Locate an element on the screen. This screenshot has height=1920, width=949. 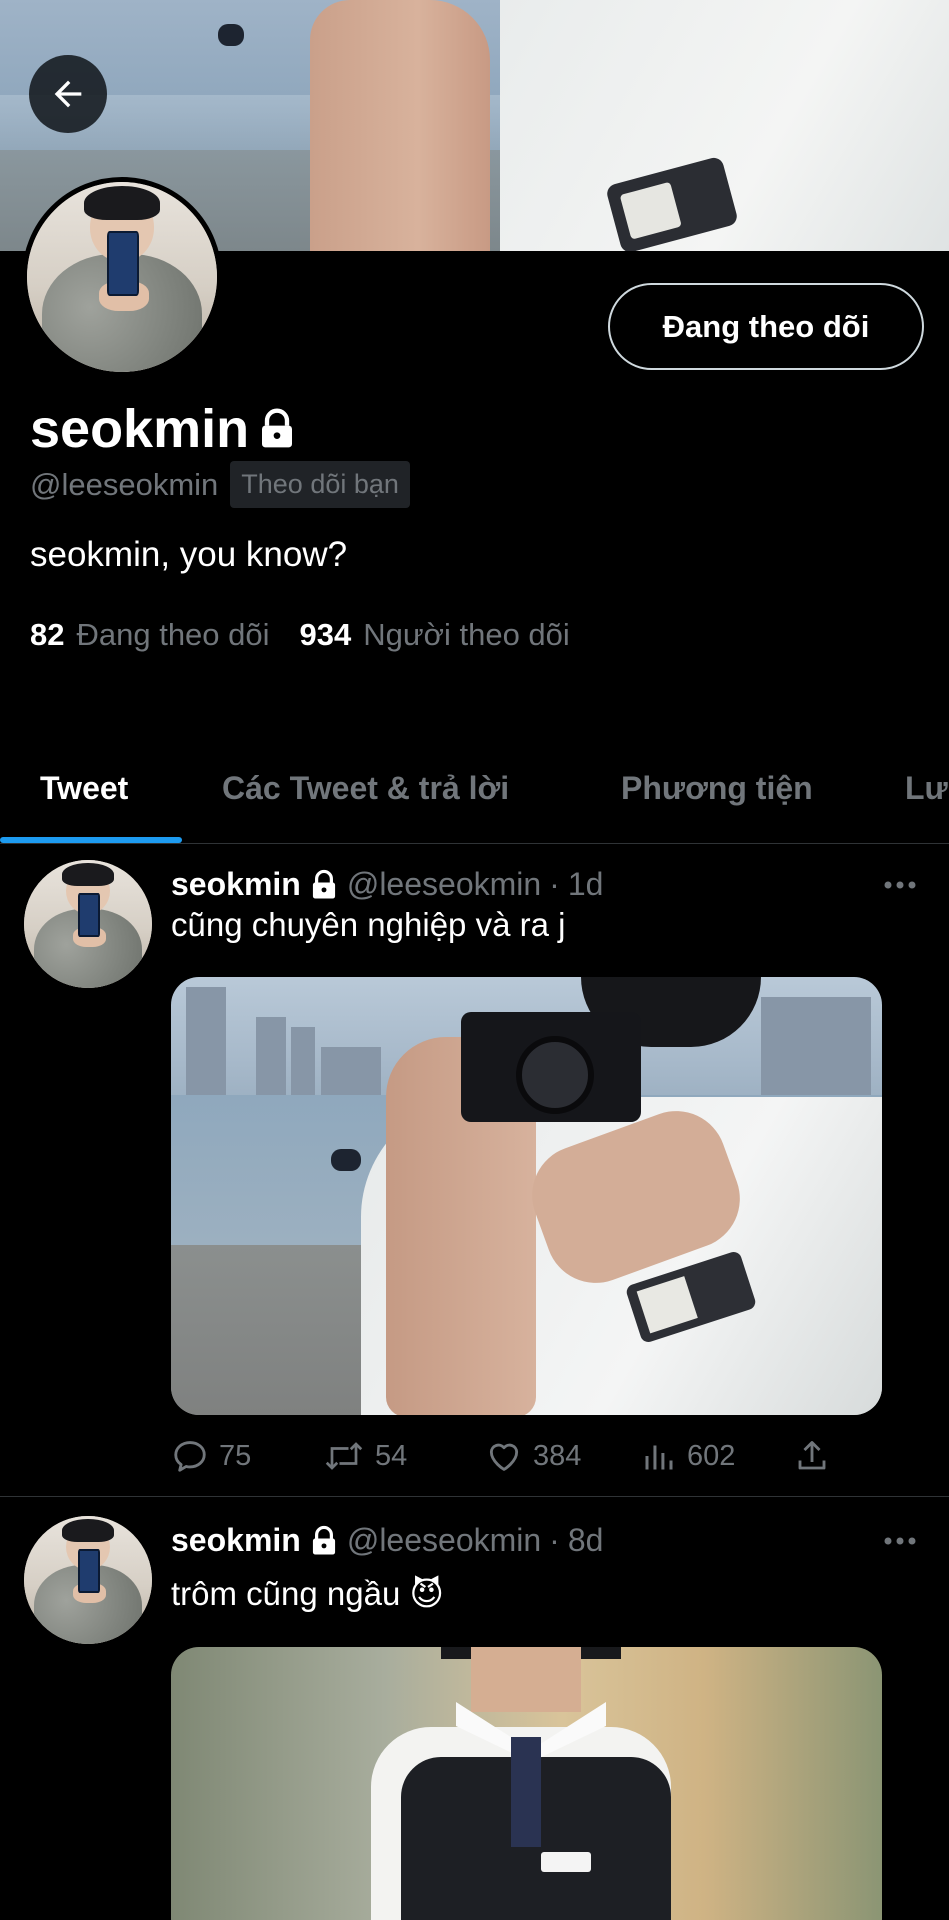
following-count: 82 is located at coordinates (47, 634).